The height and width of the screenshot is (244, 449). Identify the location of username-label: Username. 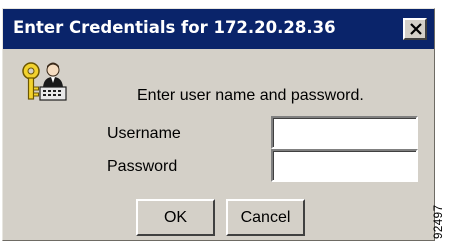
(144, 133).